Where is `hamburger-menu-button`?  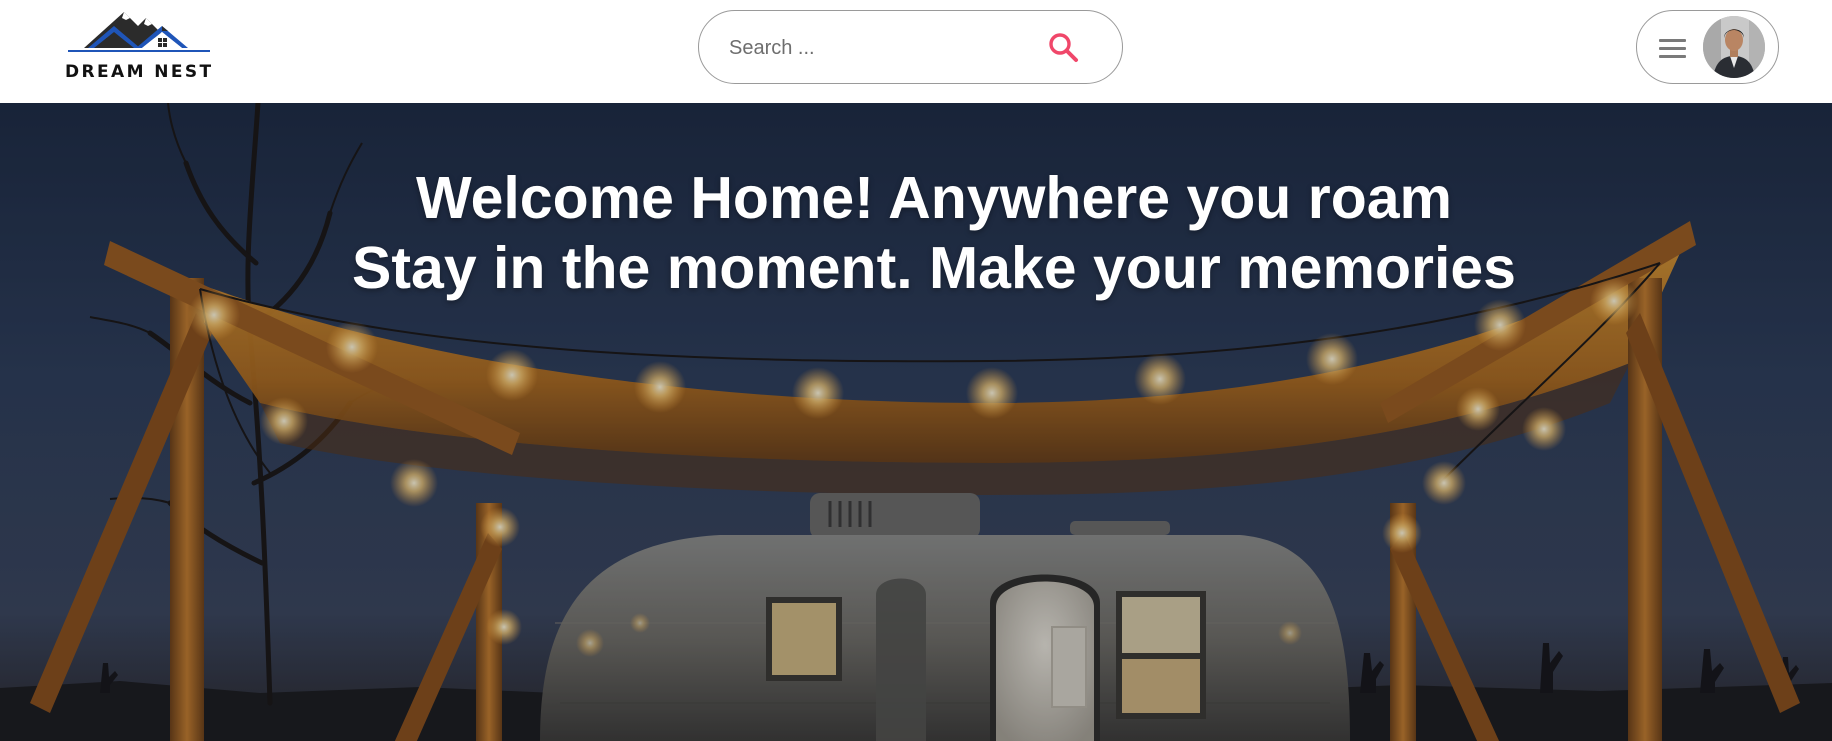
hamburger-menu-button is located at coordinates (1672, 48).